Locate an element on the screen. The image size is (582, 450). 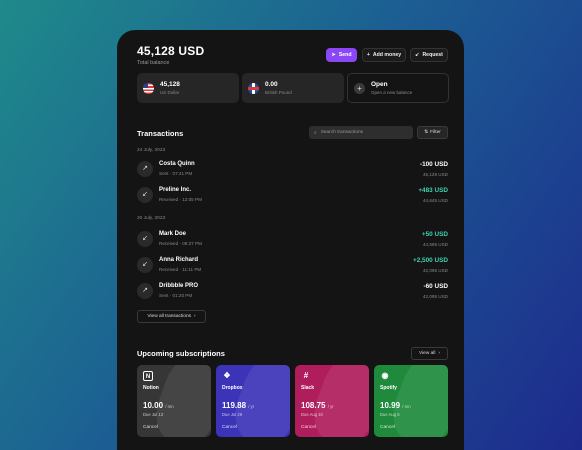
us-flag-icon is located at coordinates (148, 88).